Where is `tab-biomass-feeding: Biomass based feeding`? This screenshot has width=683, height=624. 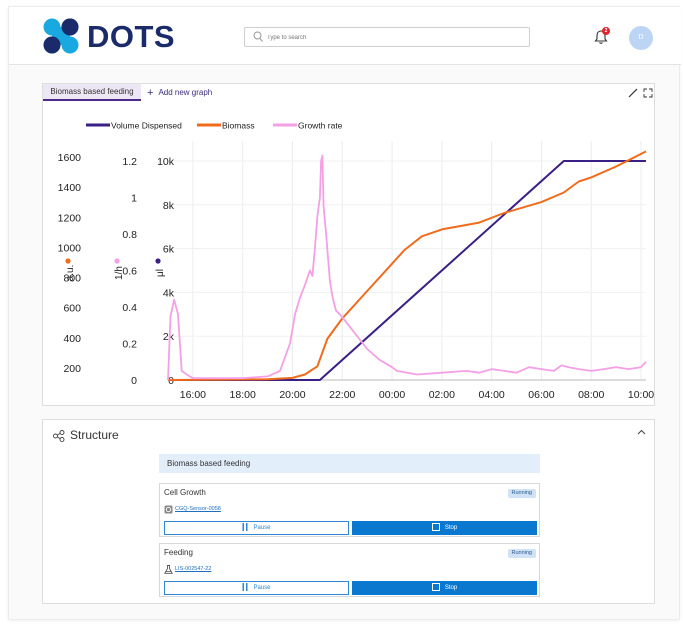 tab-biomass-feeding: Biomass based feeding is located at coordinates (92, 92).